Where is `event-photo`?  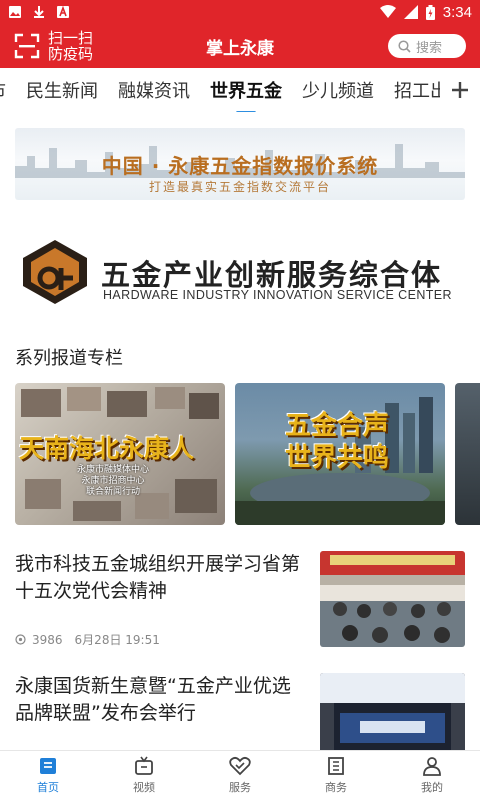
event-photo is located at coordinates (392, 713).